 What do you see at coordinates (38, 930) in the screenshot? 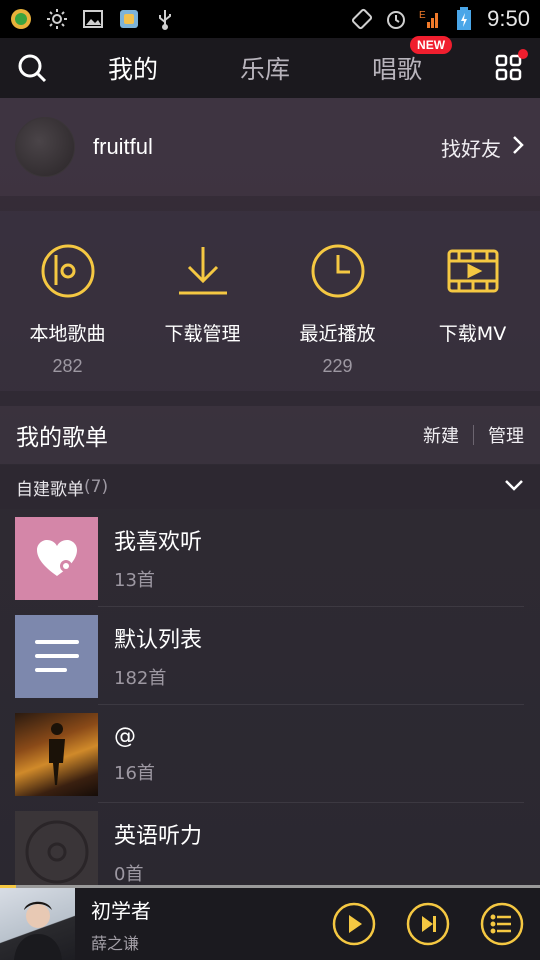
I see `artist-photo-icon` at bounding box center [38, 930].